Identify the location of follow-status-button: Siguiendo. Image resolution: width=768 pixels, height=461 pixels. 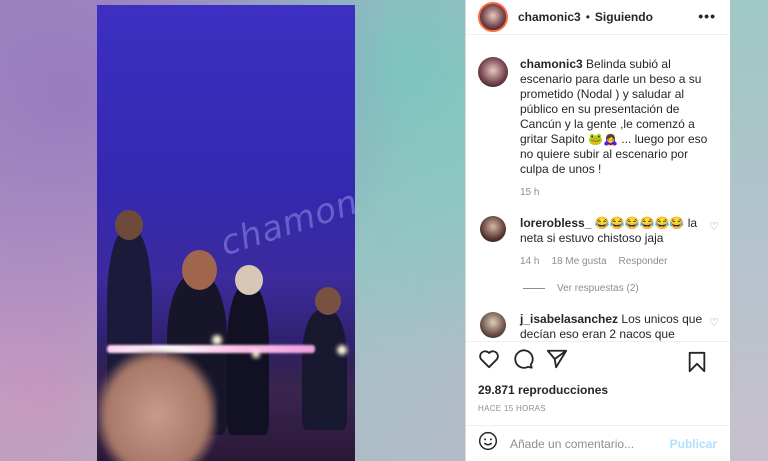
(624, 17).